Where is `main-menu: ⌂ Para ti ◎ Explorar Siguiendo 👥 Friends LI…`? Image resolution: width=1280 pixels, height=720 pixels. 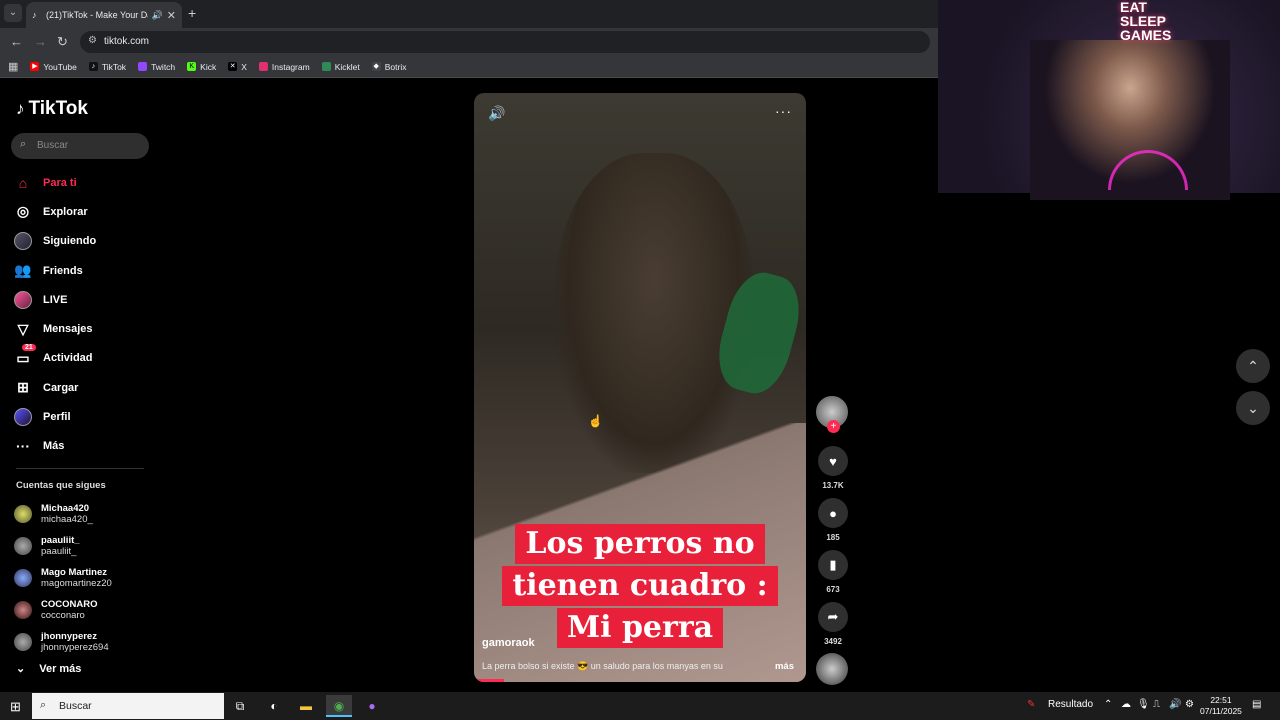
main-menu: ⌂ Para ti ◎ Explorar Siguiendo 👥 Friends LI… is located at coordinates (84, 314).